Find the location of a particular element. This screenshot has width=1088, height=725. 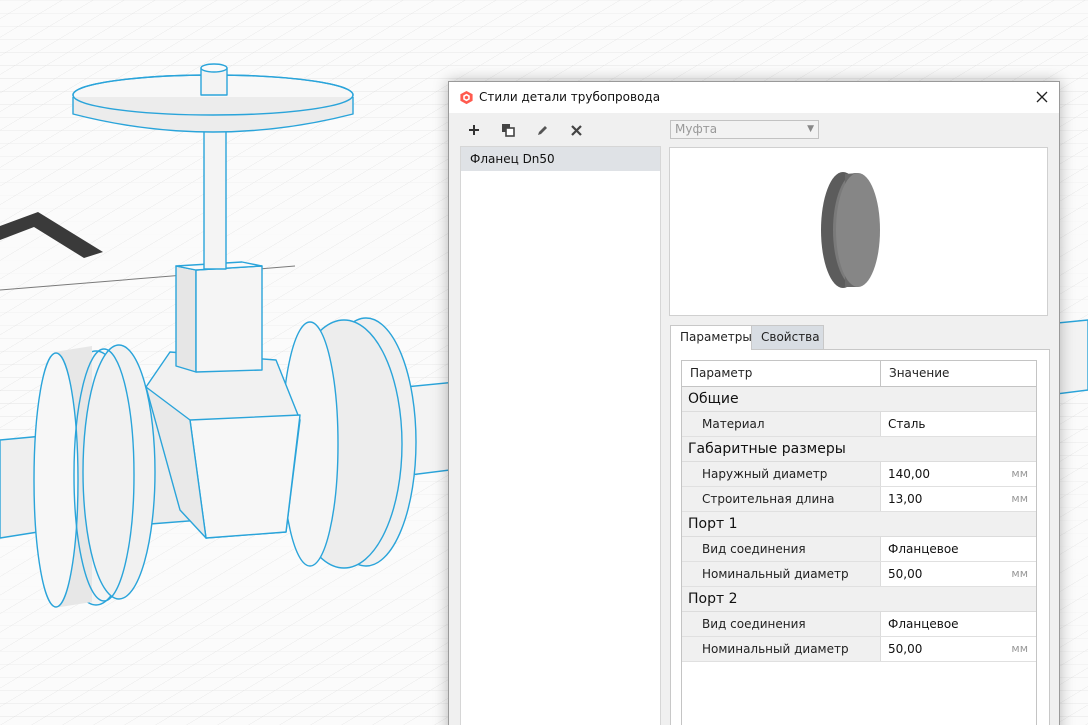

plus-icon is located at coordinates (474, 130).